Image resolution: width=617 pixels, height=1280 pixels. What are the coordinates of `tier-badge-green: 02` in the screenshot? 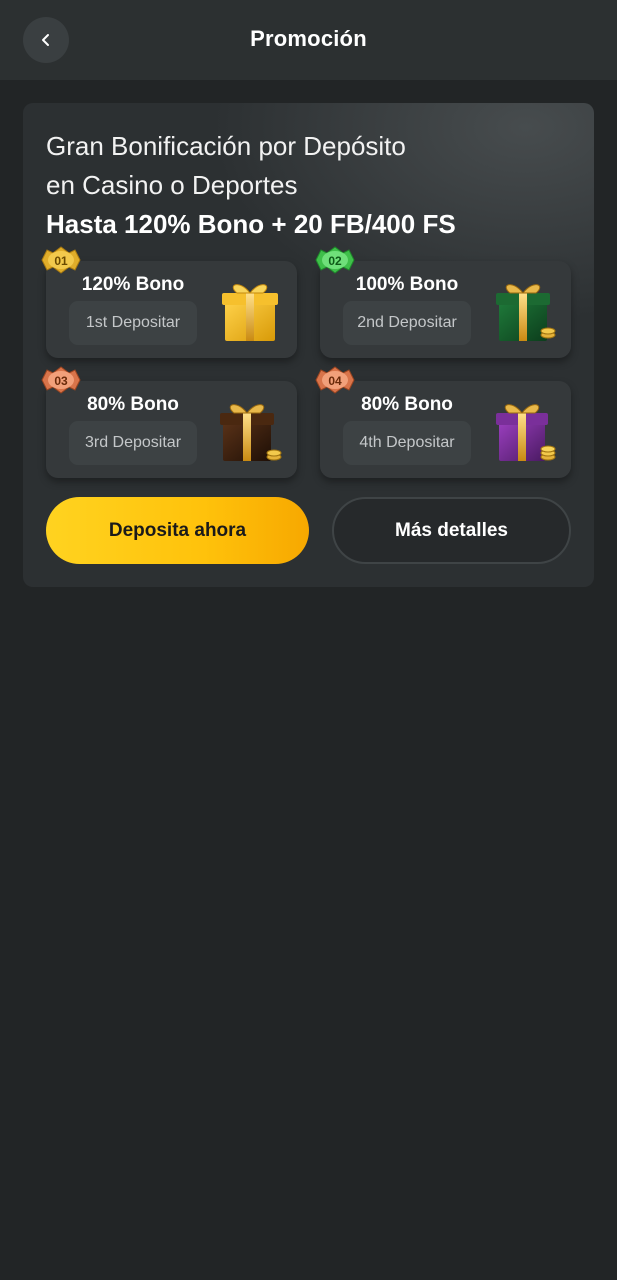 It's located at (335, 260).